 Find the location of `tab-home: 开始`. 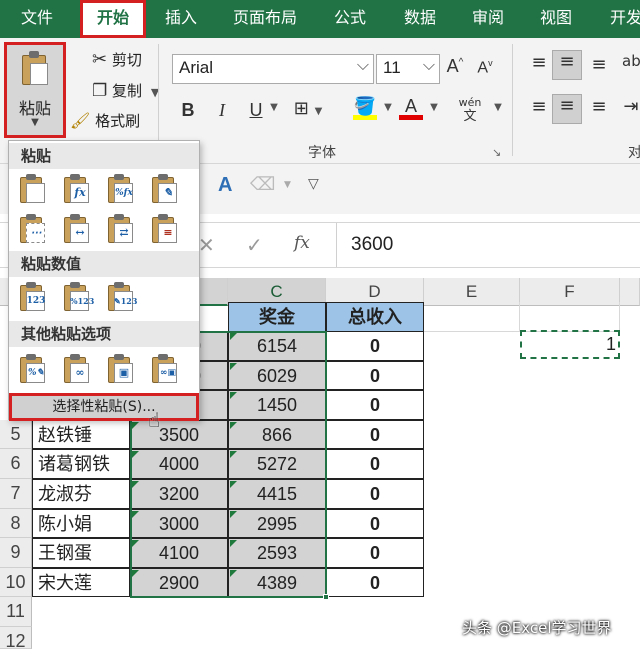

tab-home: 开始 is located at coordinates (113, 19).